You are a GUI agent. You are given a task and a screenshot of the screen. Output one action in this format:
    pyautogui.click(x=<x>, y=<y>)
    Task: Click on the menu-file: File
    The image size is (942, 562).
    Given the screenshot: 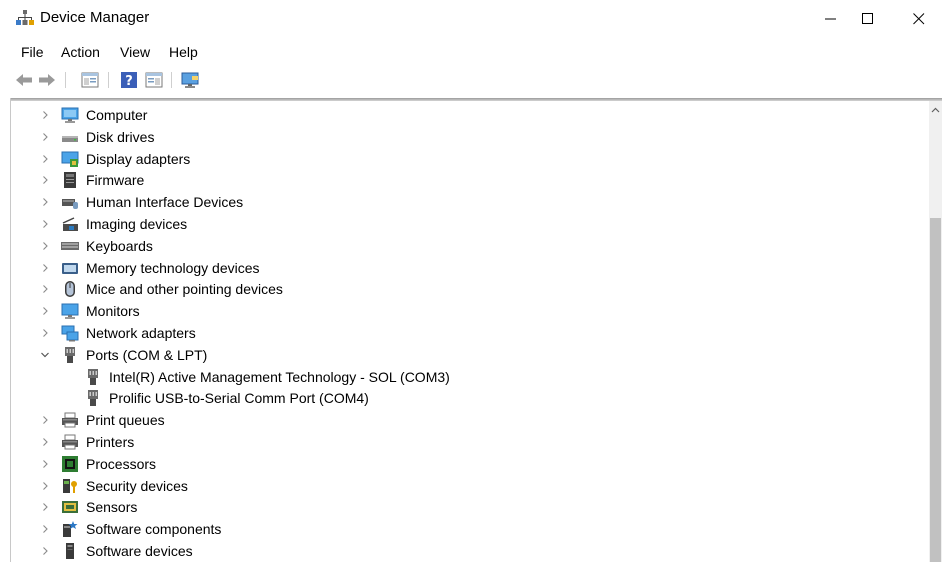 What is the action you would take?
    pyautogui.click(x=32, y=52)
    